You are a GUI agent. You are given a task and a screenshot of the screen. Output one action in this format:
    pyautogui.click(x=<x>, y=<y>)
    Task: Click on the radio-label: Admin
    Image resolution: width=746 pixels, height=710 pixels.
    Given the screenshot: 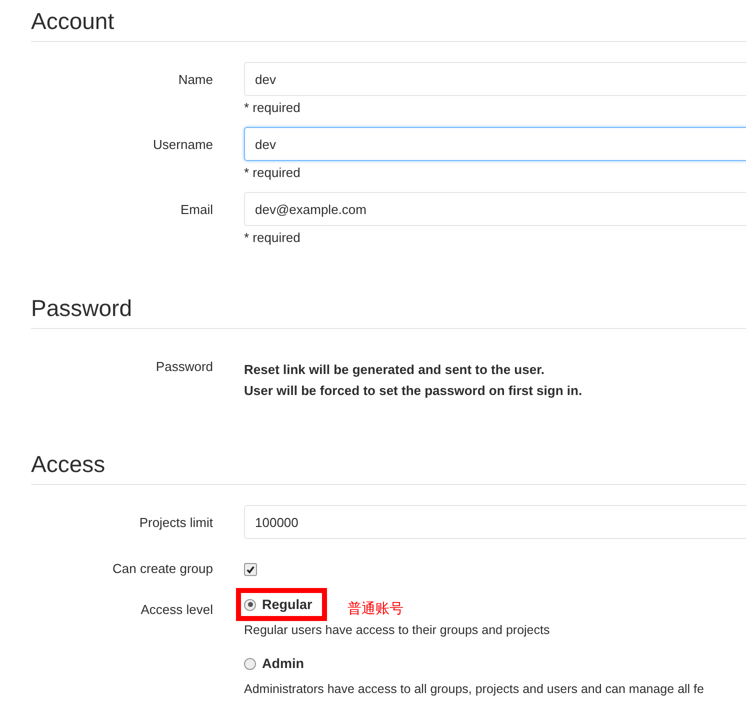 What is the action you would take?
    pyautogui.click(x=283, y=663)
    